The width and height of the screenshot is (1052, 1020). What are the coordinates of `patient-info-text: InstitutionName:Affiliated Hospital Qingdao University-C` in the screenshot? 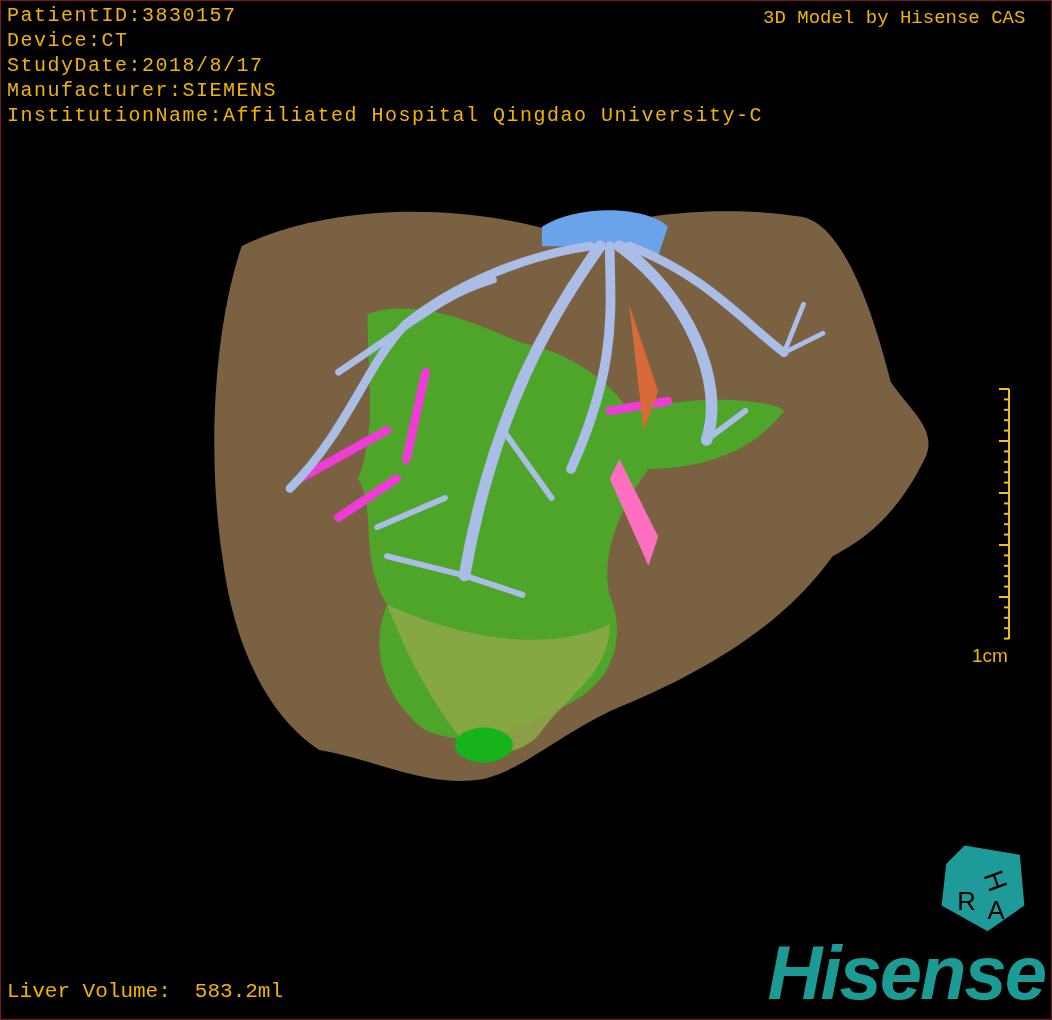 It's located at (385, 115).